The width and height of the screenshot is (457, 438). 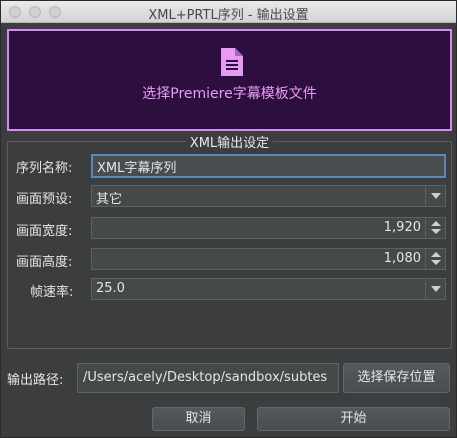 I want to click on width-spinbox: 1,920, so click(x=268, y=228).